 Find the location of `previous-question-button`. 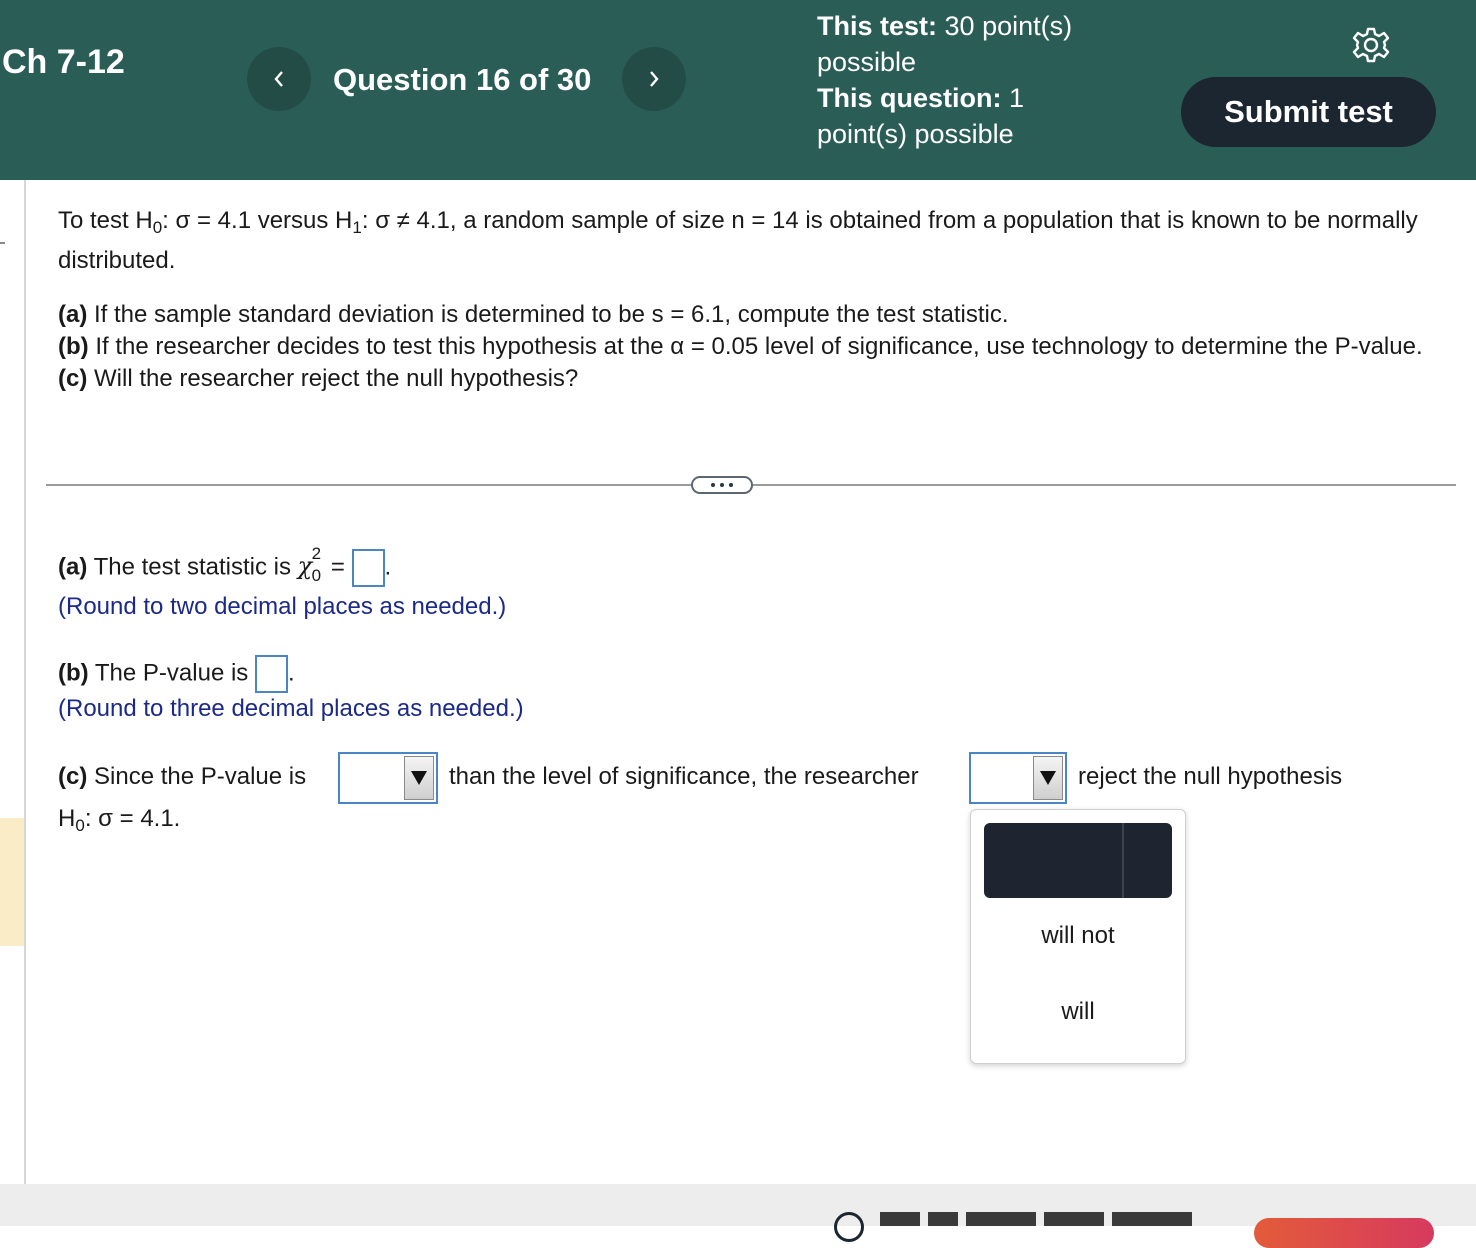

previous-question-button is located at coordinates (279, 79).